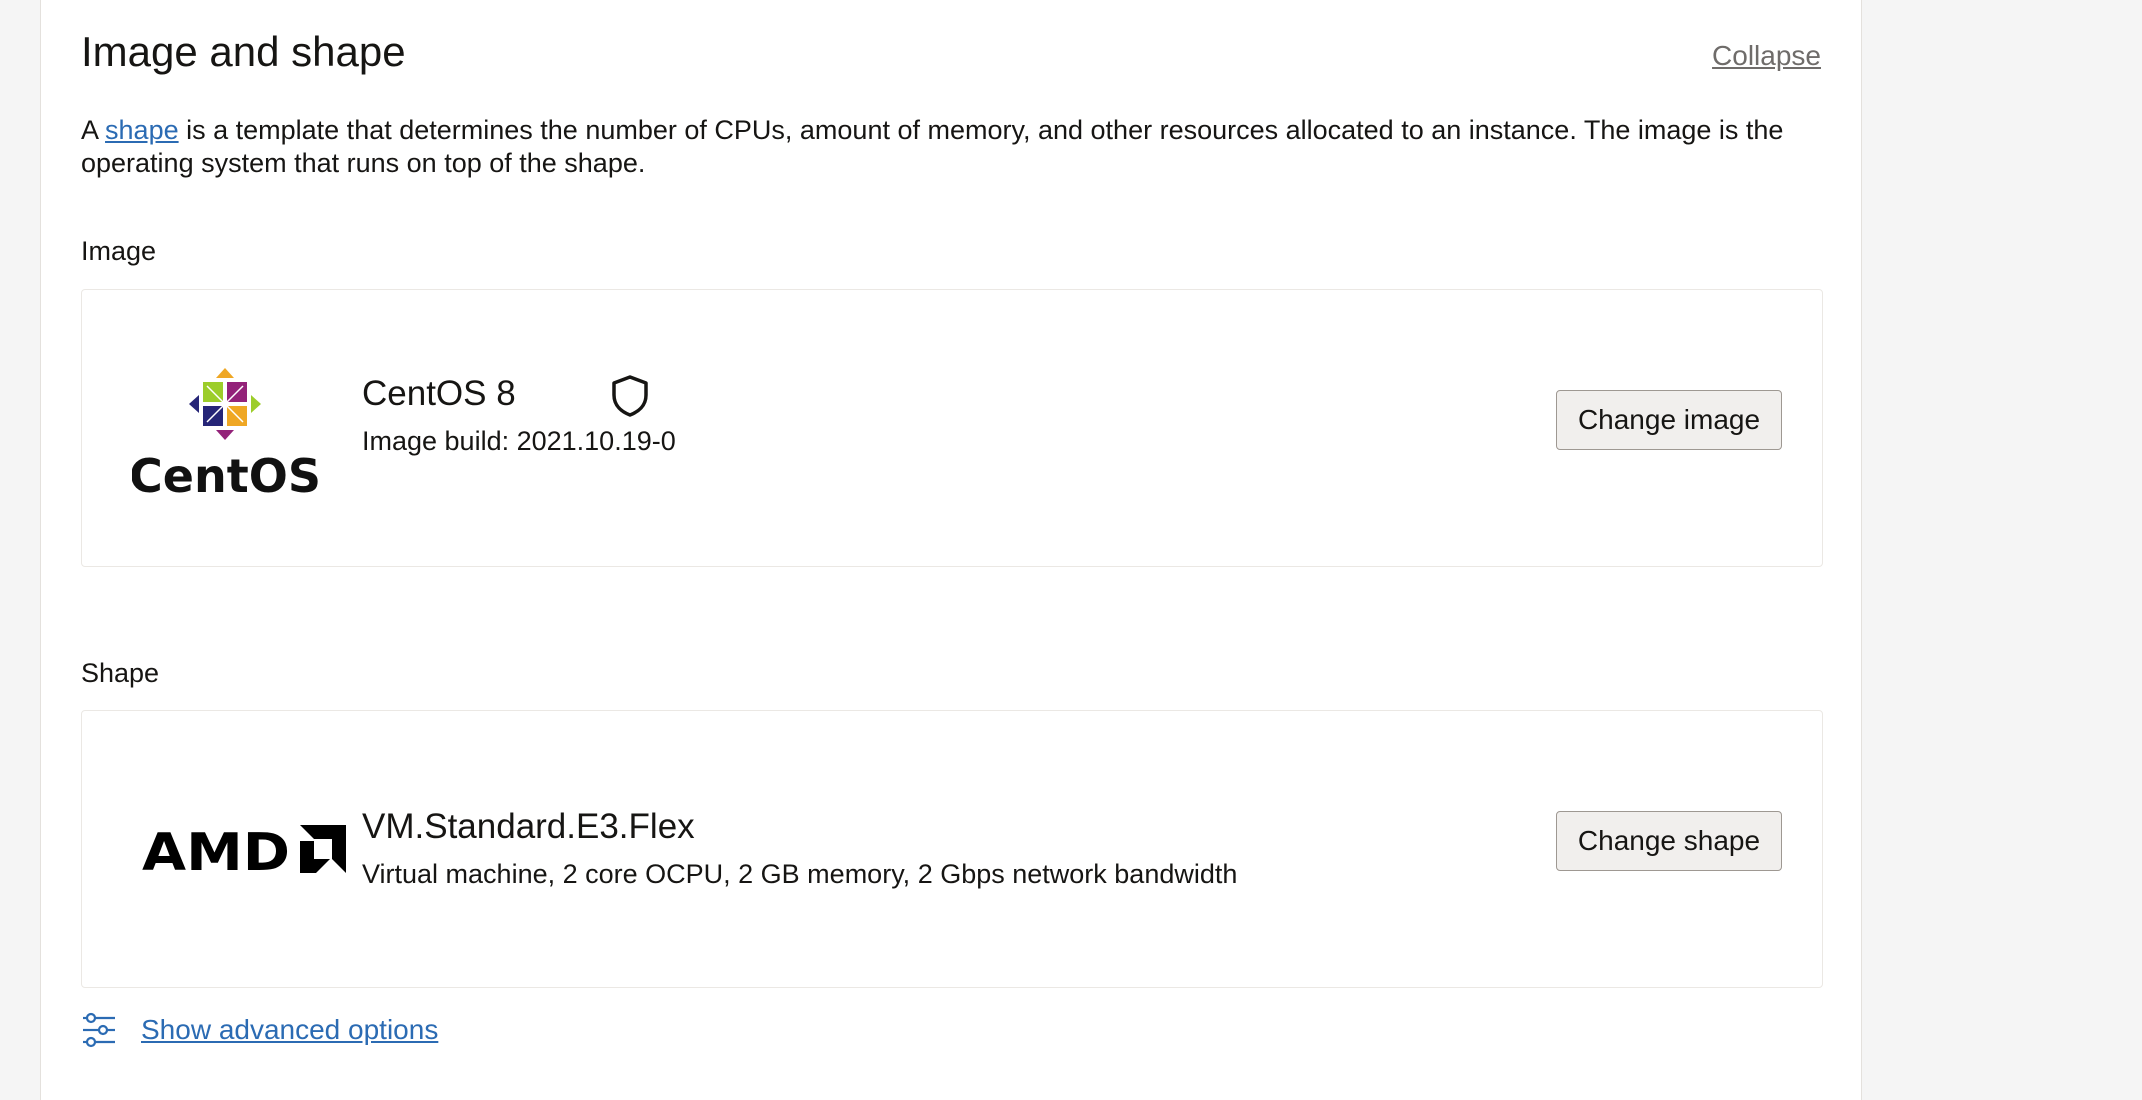 This screenshot has height=1100, width=2142. What do you see at coordinates (630, 396) in the screenshot?
I see `shield-icon` at bounding box center [630, 396].